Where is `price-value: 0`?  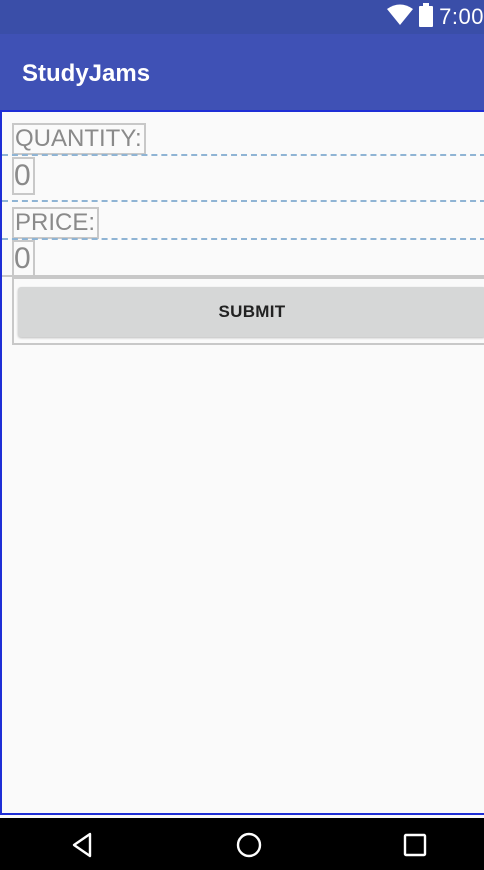 price-value: 0 is located at coordinates (23, 259).